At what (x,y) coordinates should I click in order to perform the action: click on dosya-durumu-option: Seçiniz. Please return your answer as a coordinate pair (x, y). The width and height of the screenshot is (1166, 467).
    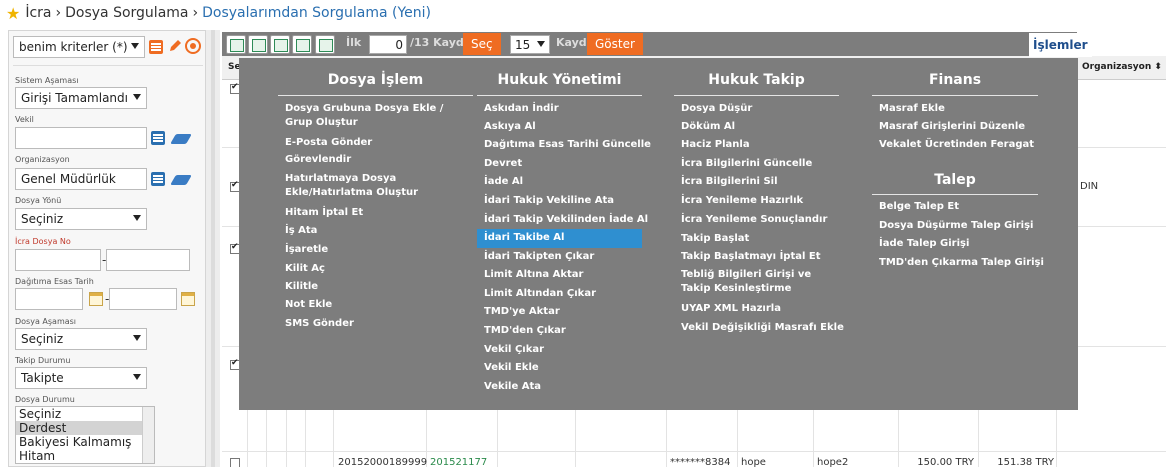
    Looking at the image, I should click on (85, 414).